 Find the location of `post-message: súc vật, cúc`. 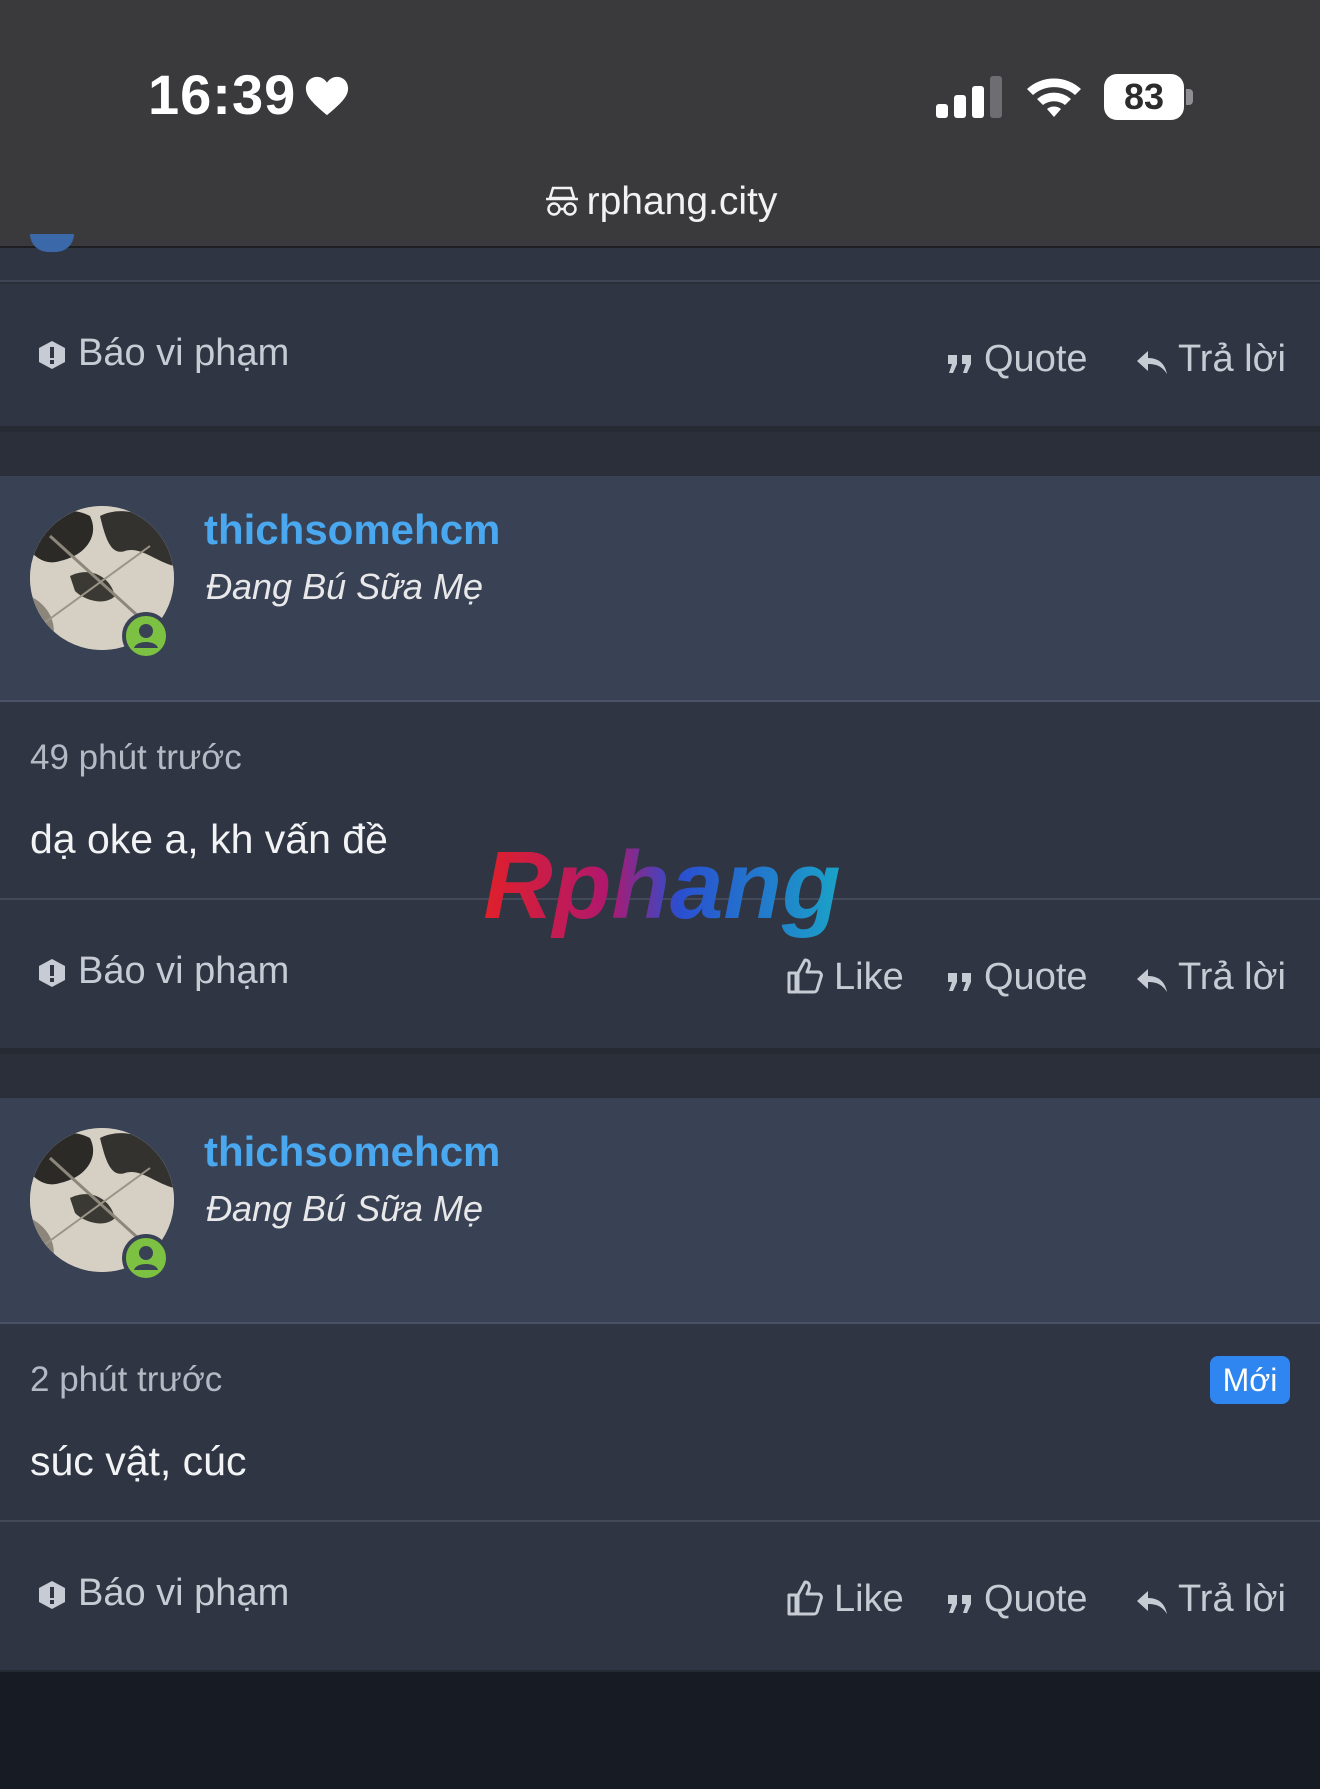

post-message: súc vật, cúc is located at coordinates (138, 1461).